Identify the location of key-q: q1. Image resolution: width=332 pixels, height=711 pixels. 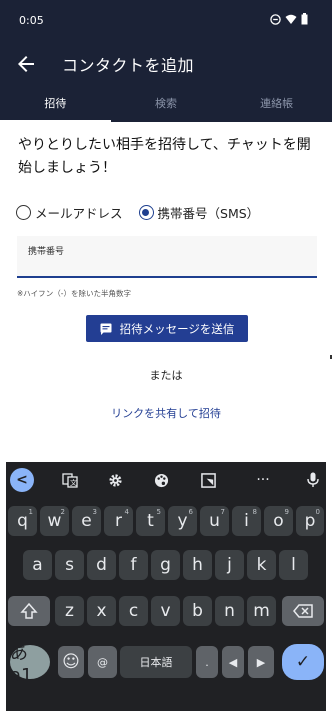
(22, 521).